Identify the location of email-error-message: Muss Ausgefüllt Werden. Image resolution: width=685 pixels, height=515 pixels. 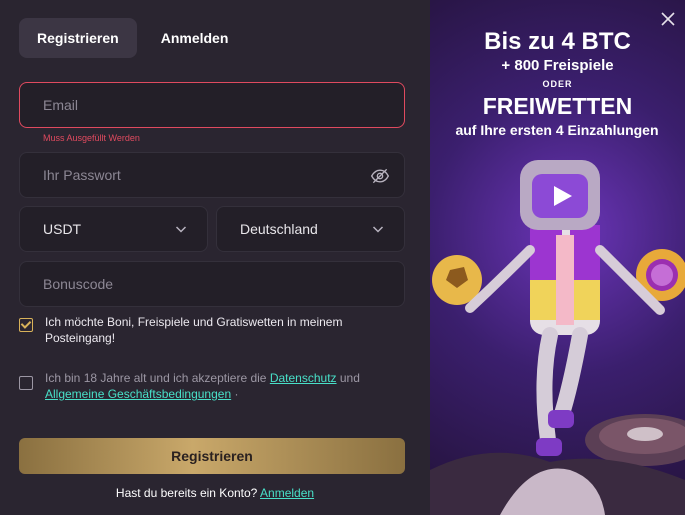
(91, 138).